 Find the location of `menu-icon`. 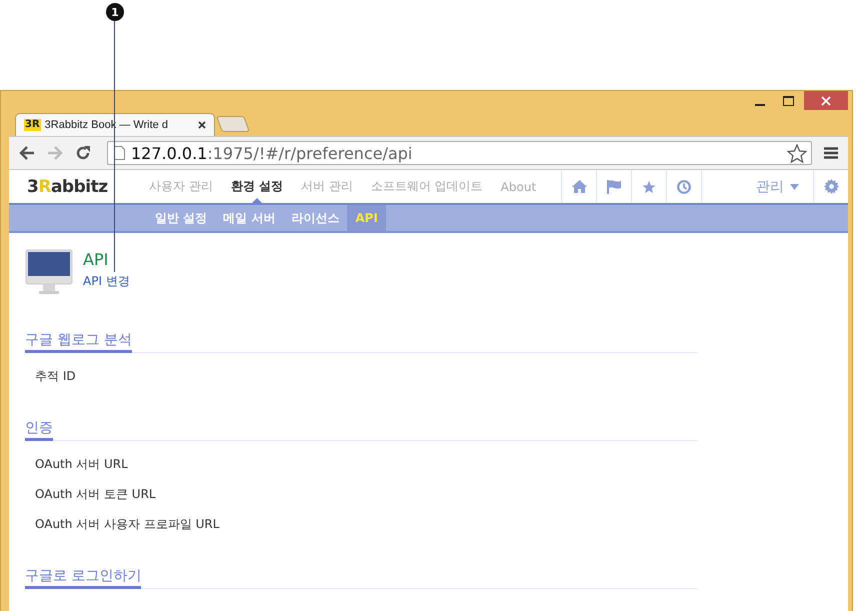

menu-icon is located at coordinates (831, 153).